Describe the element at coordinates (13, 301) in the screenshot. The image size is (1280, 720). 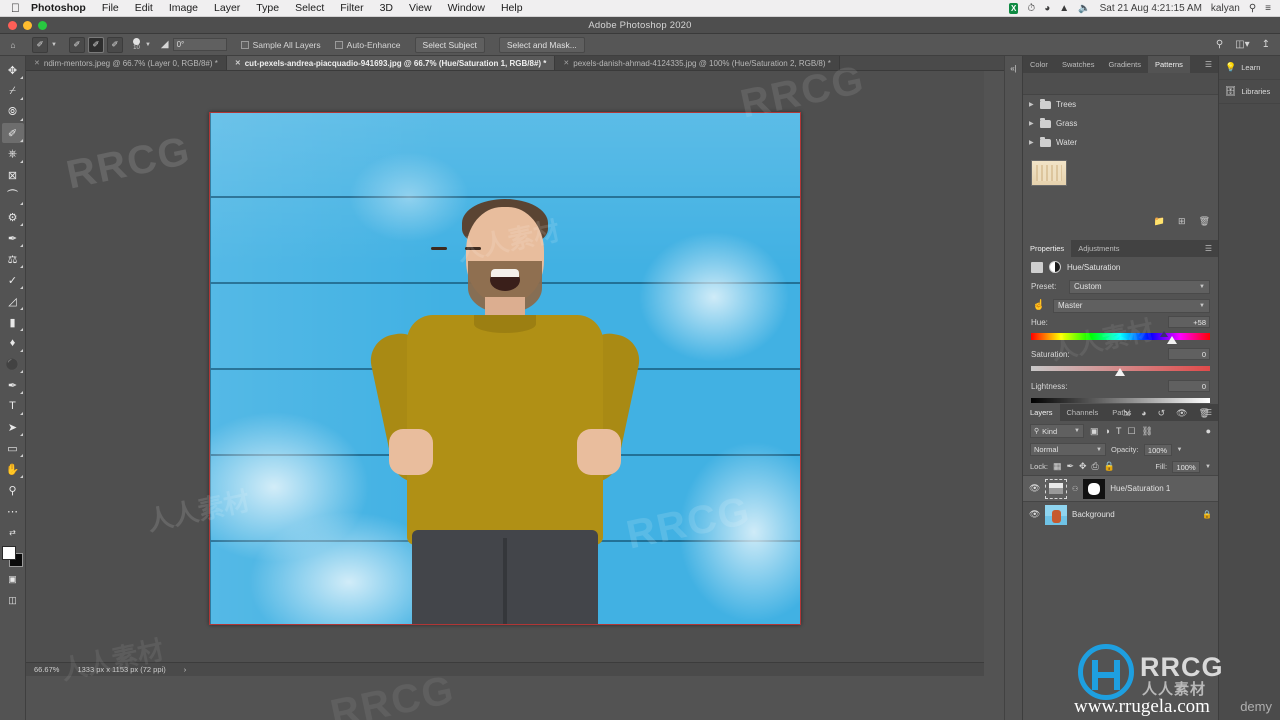
I see `eraser-tool: ◿` at that location.